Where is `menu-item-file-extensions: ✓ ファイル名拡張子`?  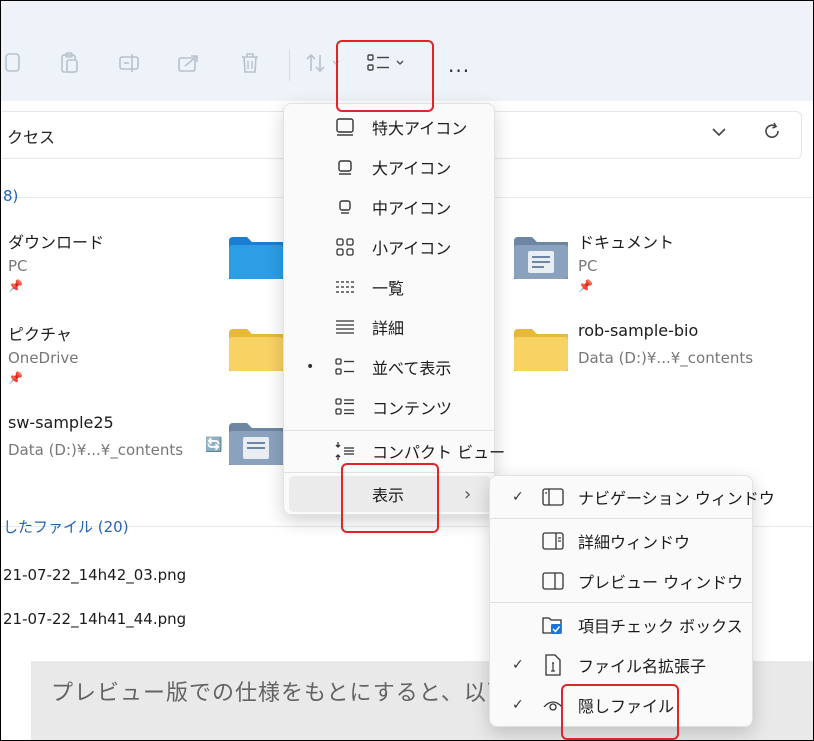 menu-item-file-extensions: ✓ ファイル名拡張子 is located at coordinates (621, 665).